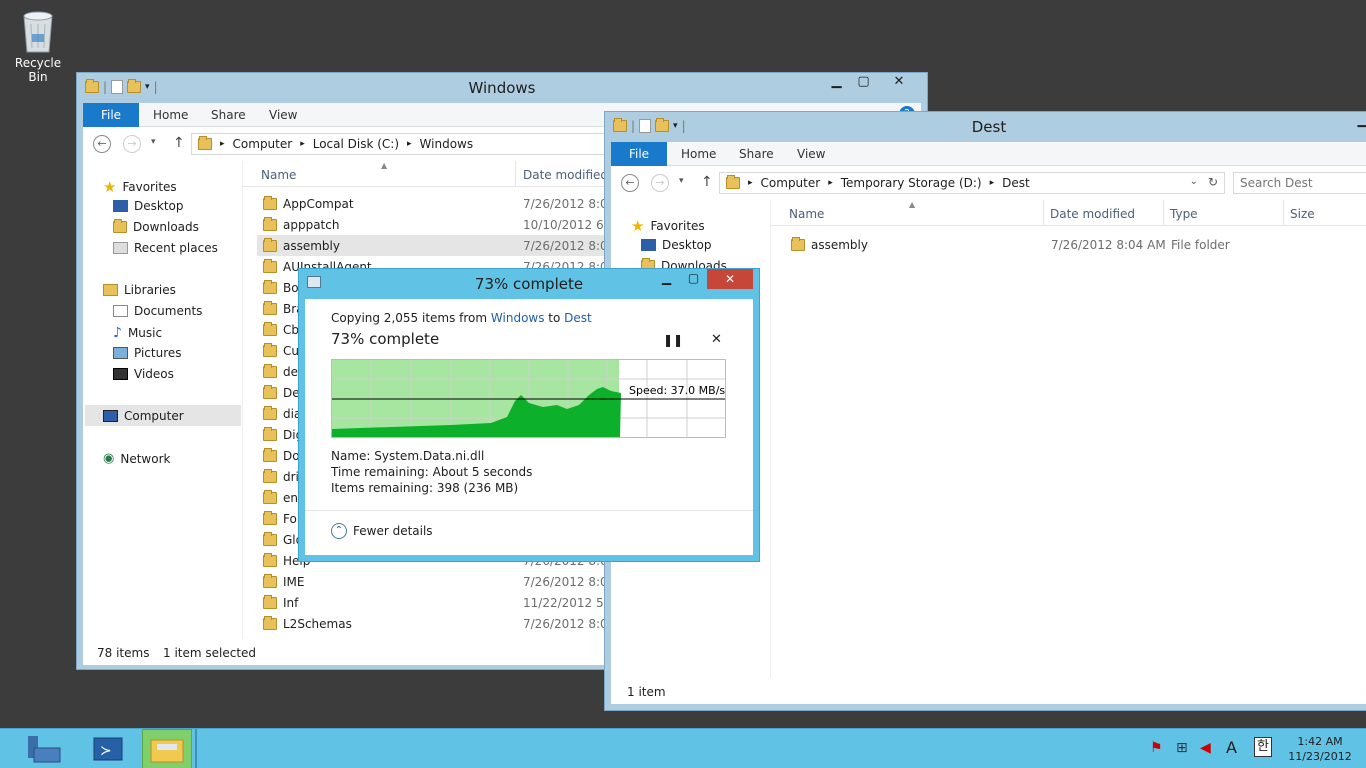 The height and width of the screenshot is (768, 1366). What do you see at coordinates (1231, 747) in the screenshot?
I see `ime-mode-icon: A` at bounding box center [1231, 747].